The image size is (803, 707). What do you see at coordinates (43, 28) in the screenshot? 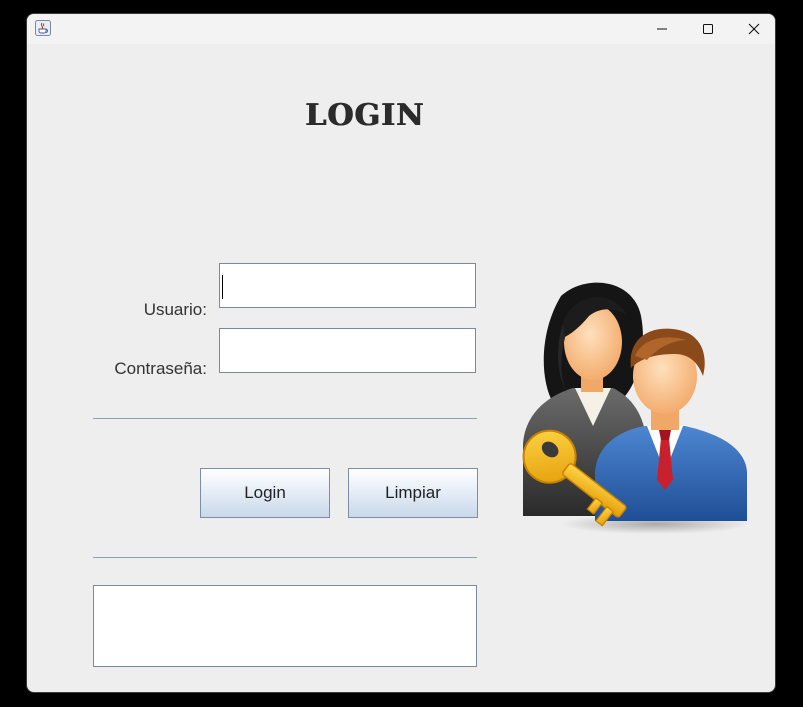
I see `java-coffee-cup-icon` at bounding box center [43, 28].